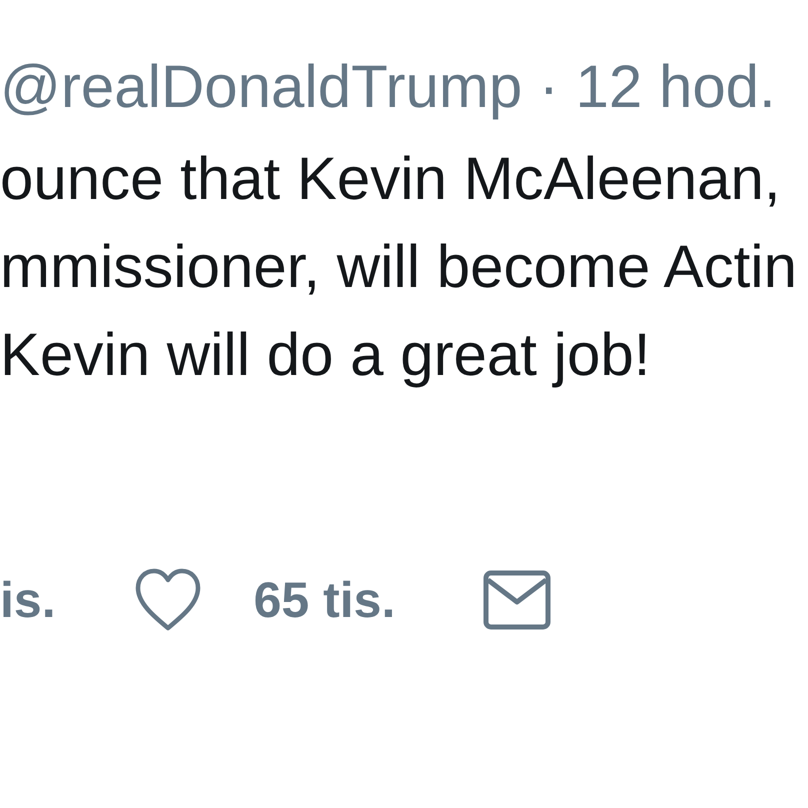 The width and height of the screenshot is (808, 808). What do you see at coordinates (517, 600) in the screenshot?
I see `mail-icon` at bounding box center [517, 600].